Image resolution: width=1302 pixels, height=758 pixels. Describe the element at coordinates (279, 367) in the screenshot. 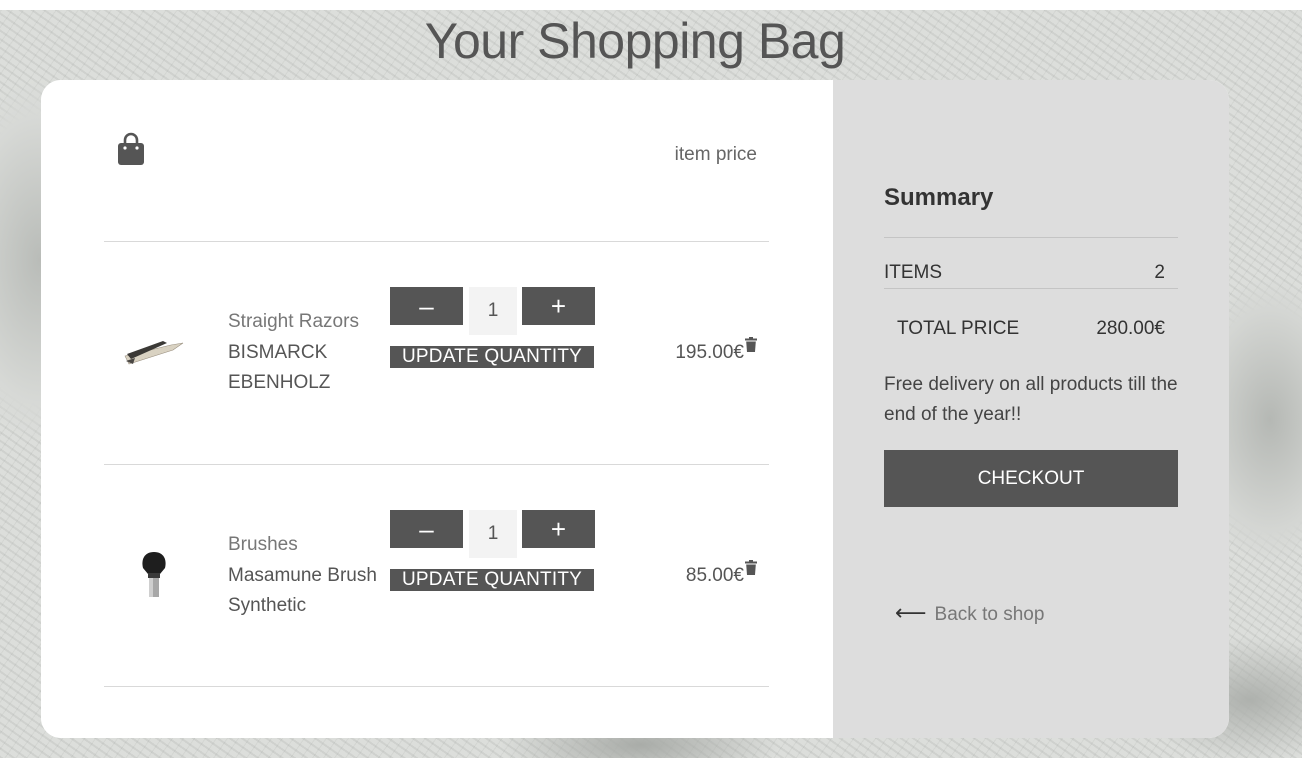

I see `item-name: BISMARCK EBENHOLZ` at that location.